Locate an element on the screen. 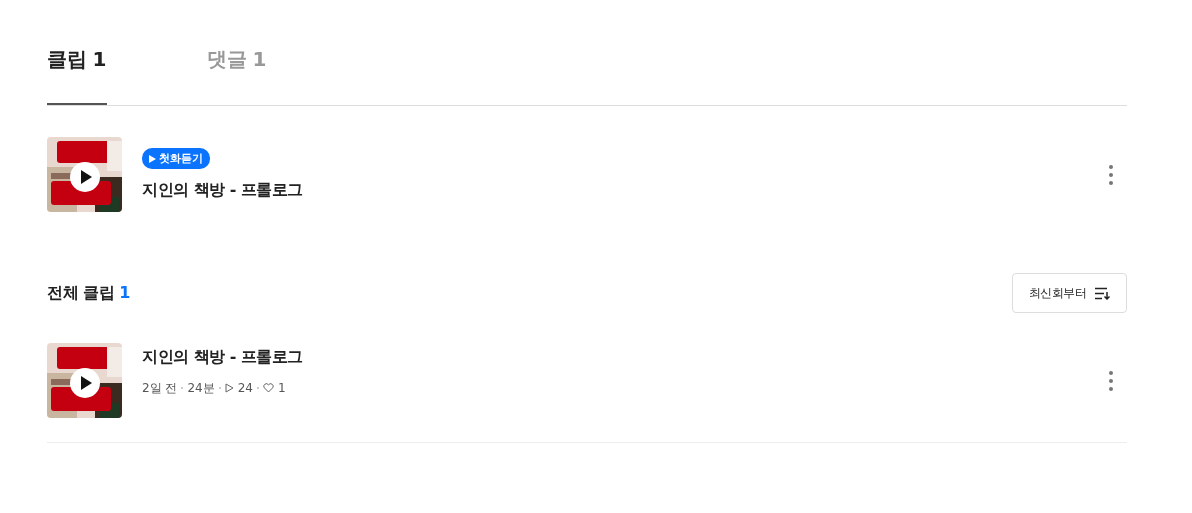 This screenshot has width=1192, height=513. duration-text: 24분 is located at coordinates (201, 388).